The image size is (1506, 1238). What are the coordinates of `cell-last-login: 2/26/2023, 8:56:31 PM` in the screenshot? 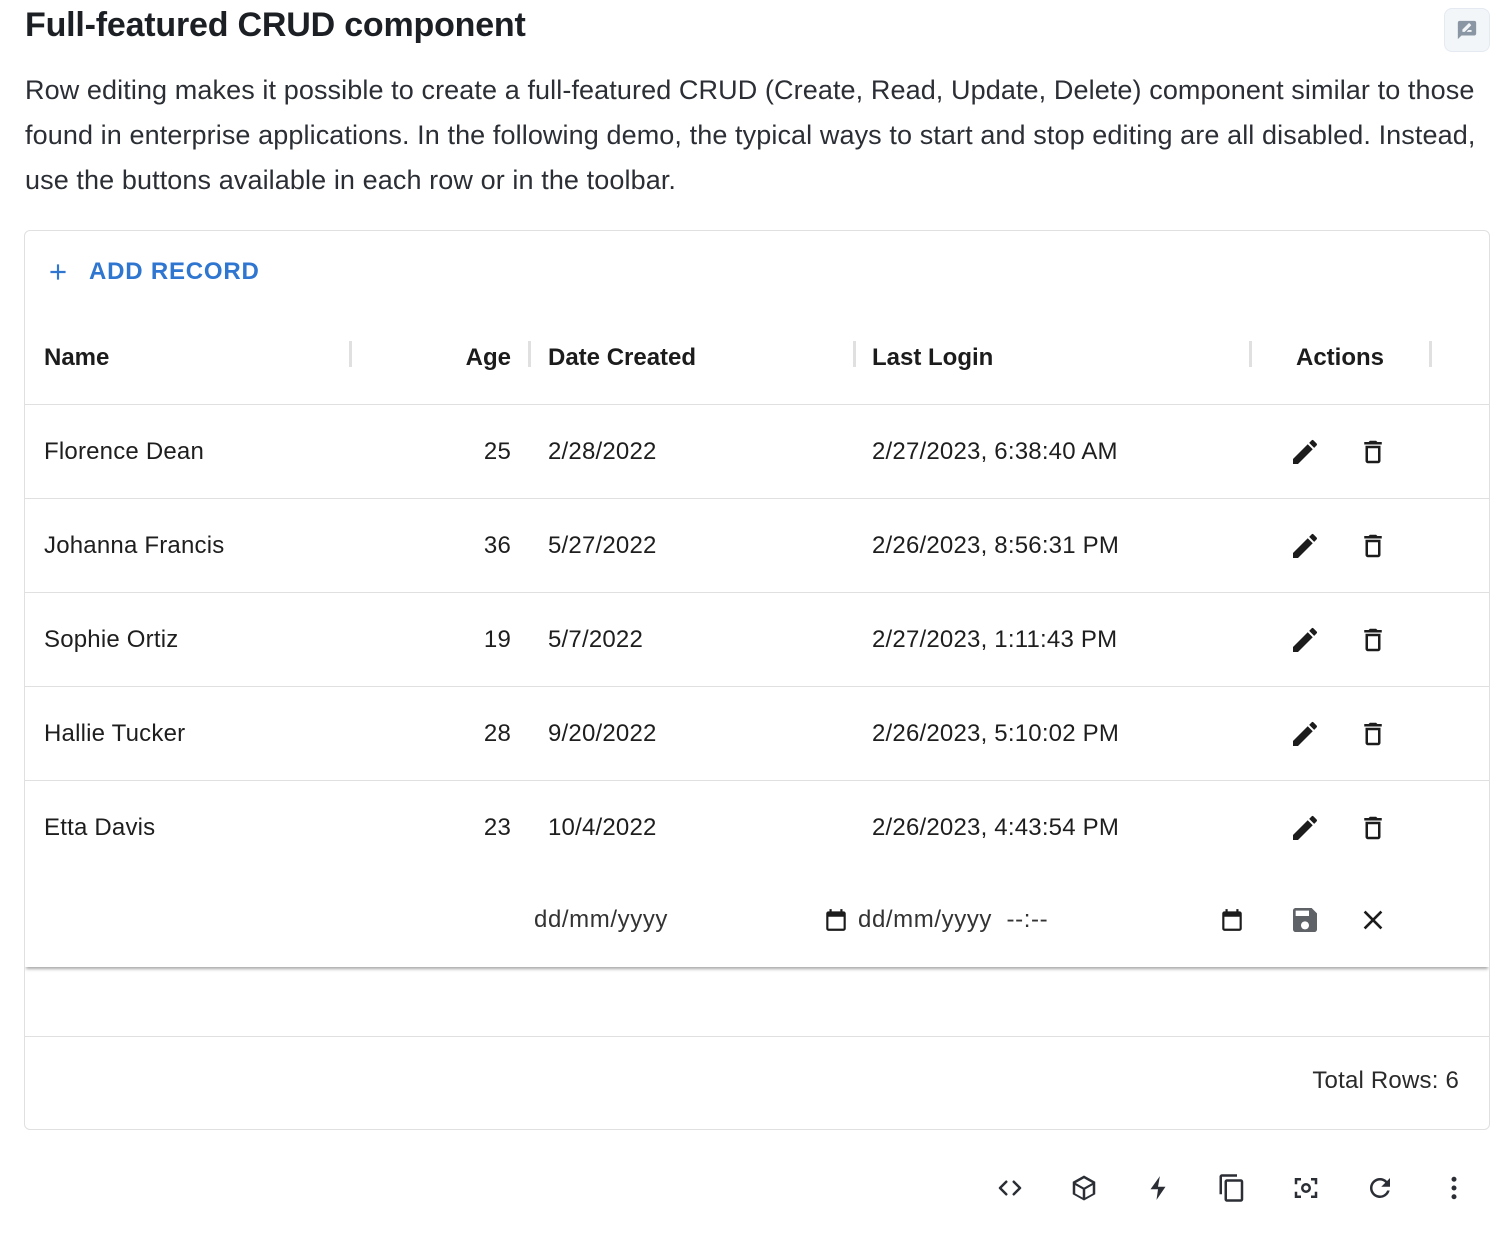 It's located at (995, 545).